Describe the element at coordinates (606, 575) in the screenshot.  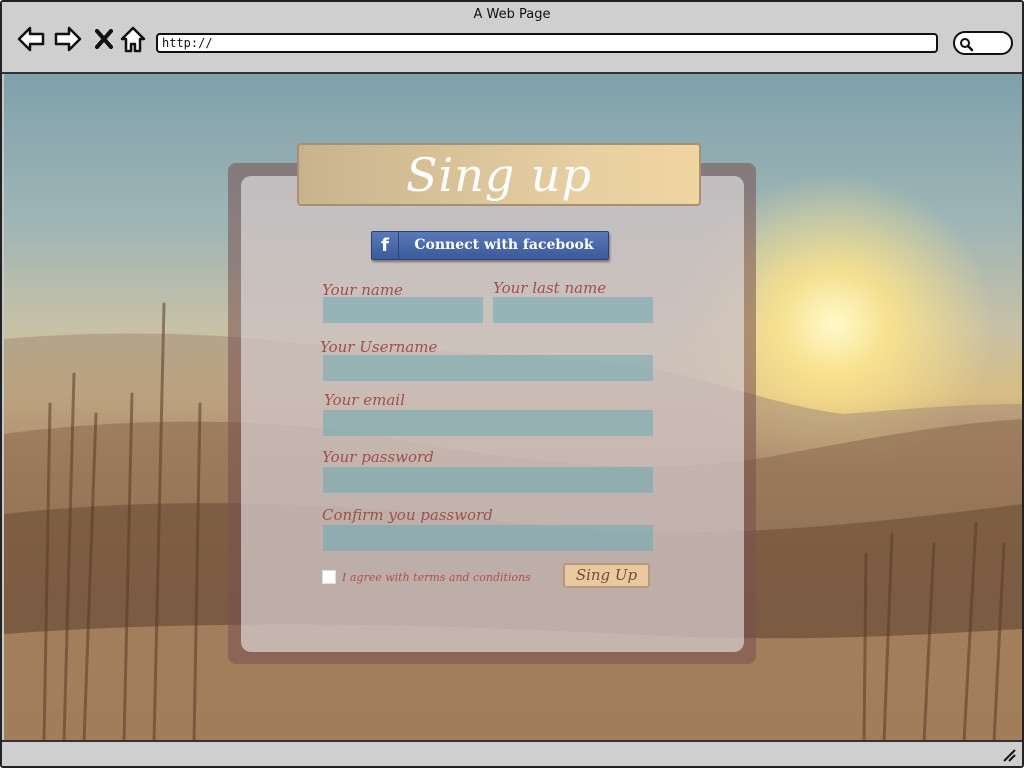
I see `signup-button: Sing Up` at that location.